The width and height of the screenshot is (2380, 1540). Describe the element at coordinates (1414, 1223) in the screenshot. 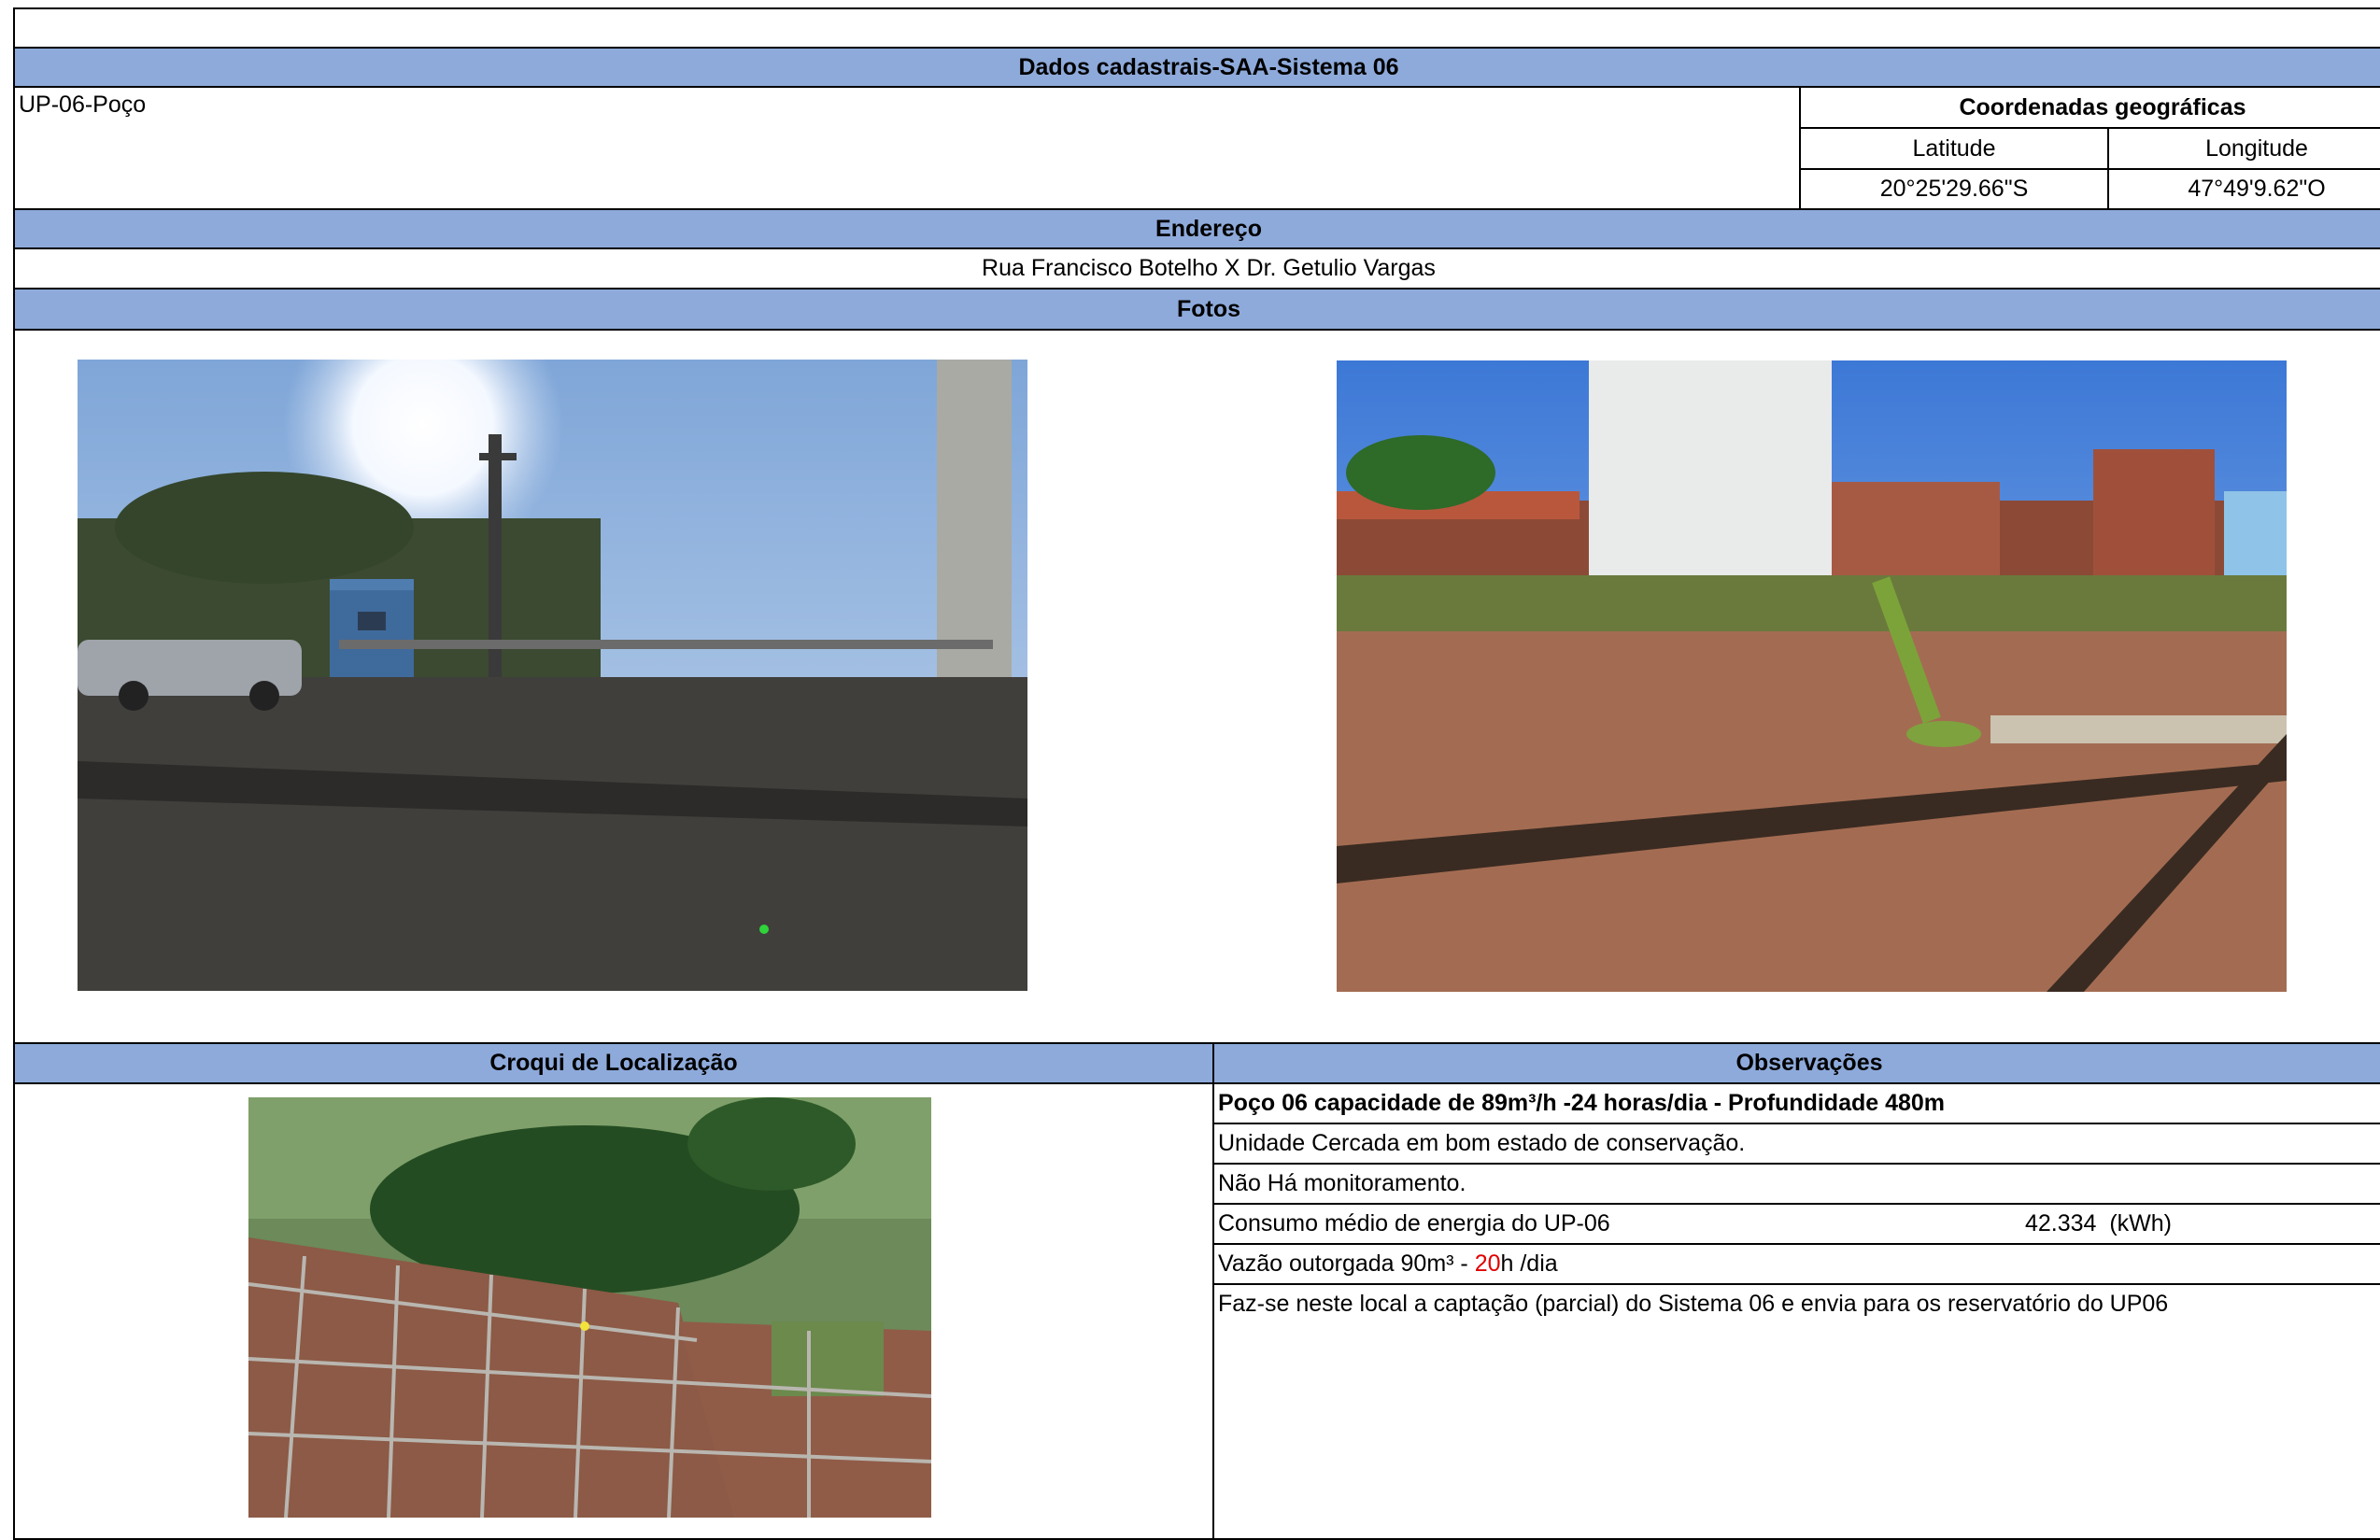

I see `energy-label: Consumo médio de energia do UP-06` at that location.